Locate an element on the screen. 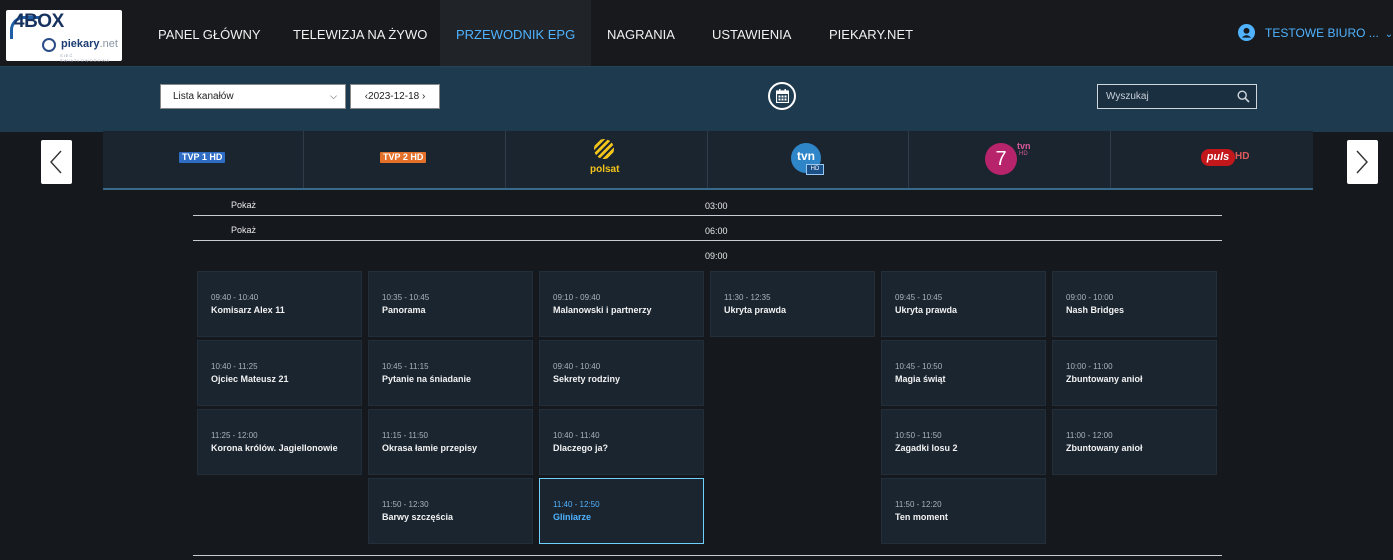 The width and height of the screenshot is (1393, 560). program-time: 10:35 - 10:45 is located at coordinates (406, 297).